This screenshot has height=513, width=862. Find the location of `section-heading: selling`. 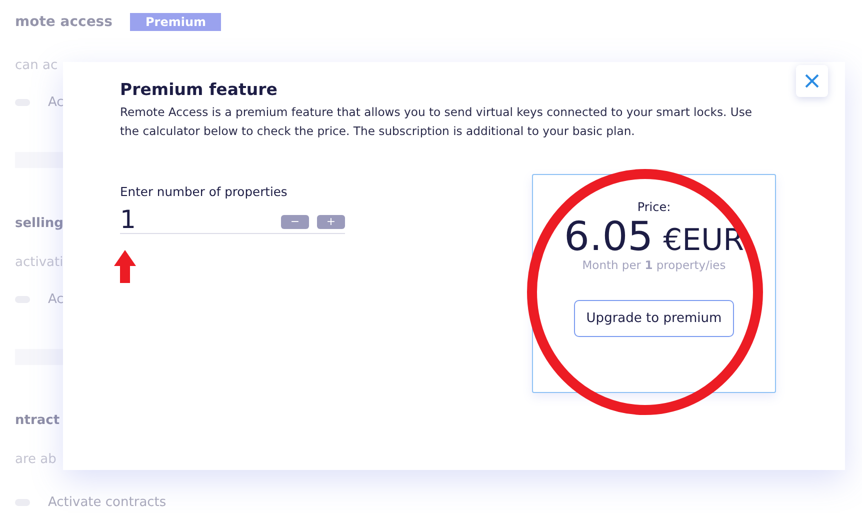

section-heading: selling is located at coordinates (39, 223).